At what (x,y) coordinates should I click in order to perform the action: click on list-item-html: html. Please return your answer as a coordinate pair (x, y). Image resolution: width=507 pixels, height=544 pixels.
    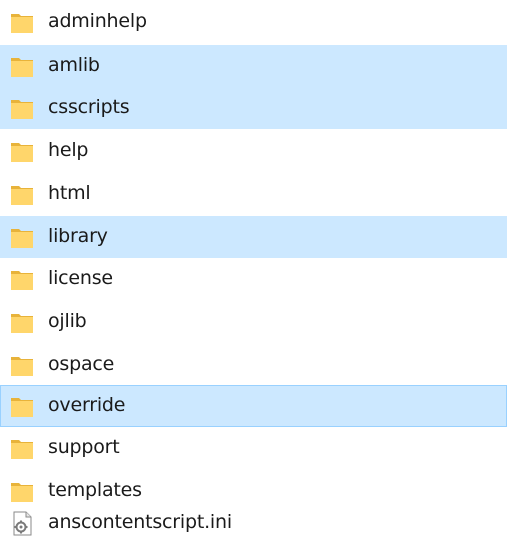
    Looking at the image, I should click on (253, 194).